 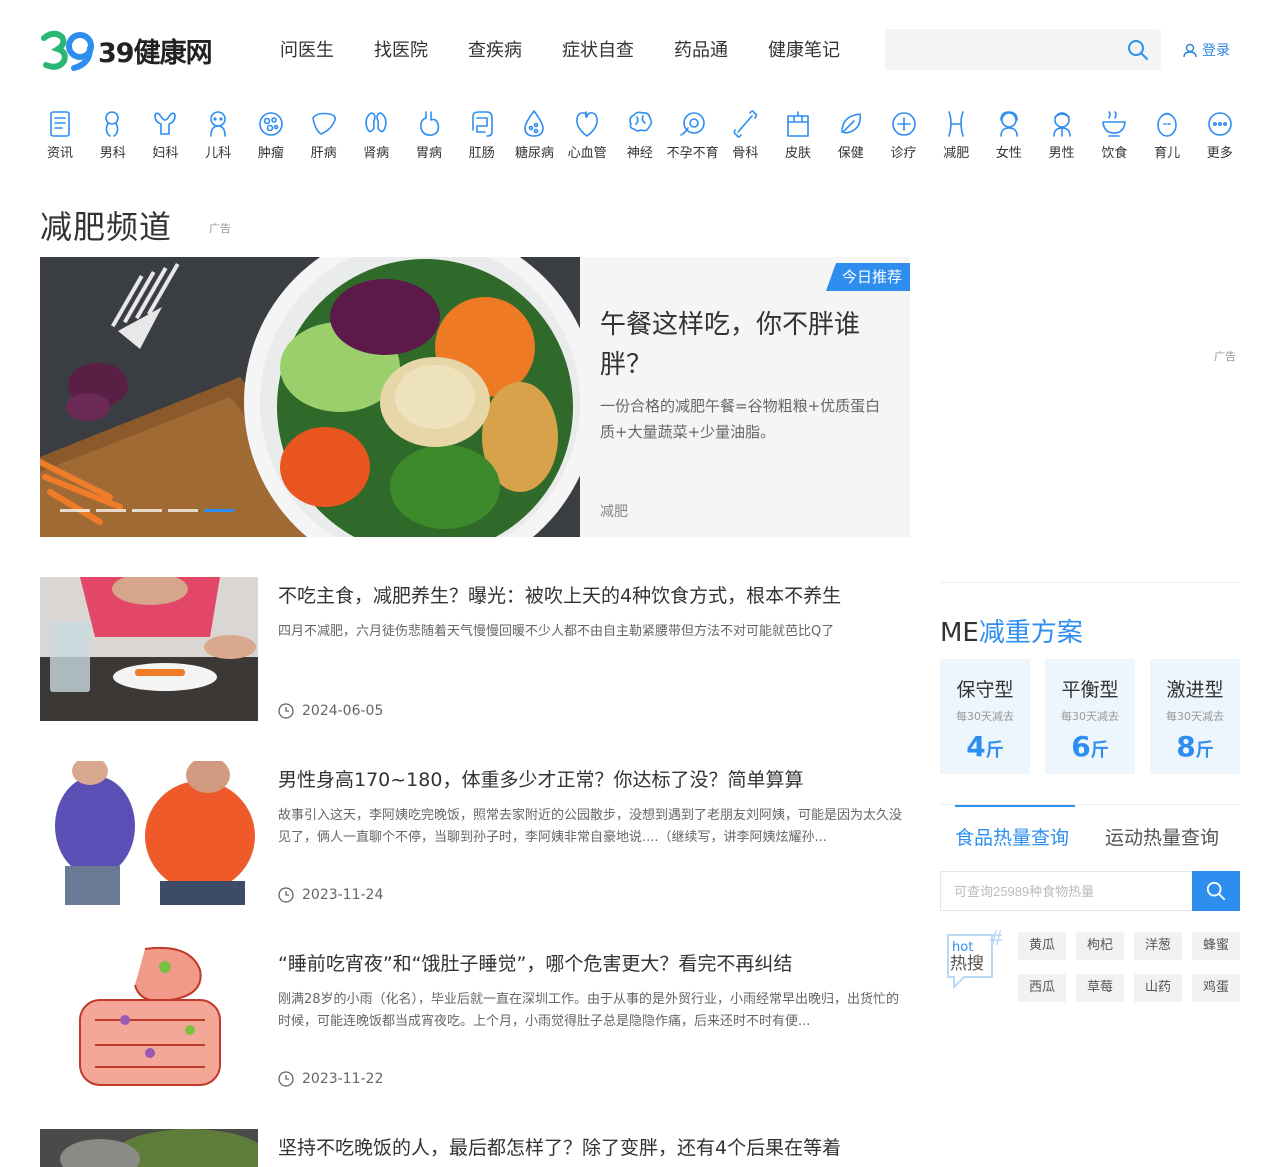 What do you see at coordinates (323, 153) in the screenshot?
I see `category-label: 肝病` at bounding box center [323, 153].